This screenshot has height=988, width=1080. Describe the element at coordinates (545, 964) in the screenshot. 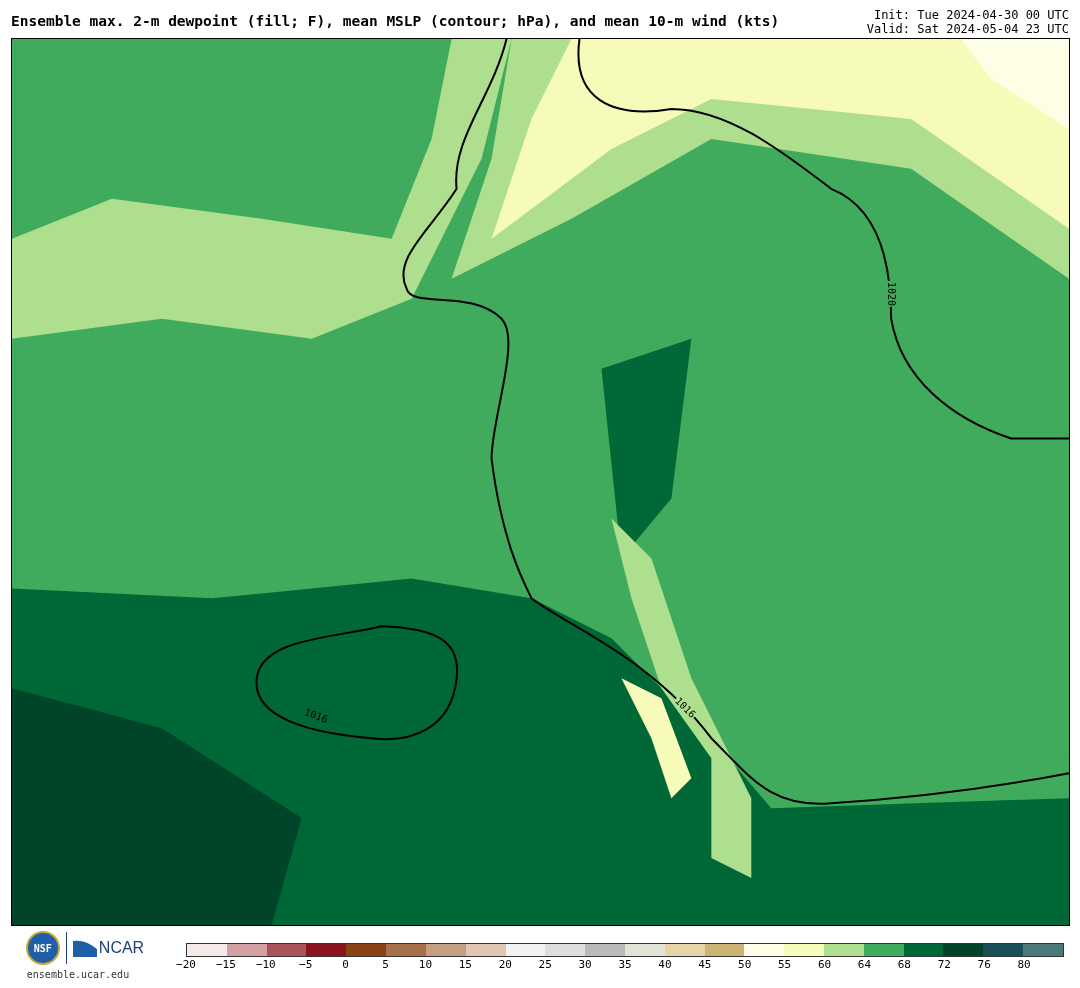

I see `colorbar-tick-label: 25` at that location.